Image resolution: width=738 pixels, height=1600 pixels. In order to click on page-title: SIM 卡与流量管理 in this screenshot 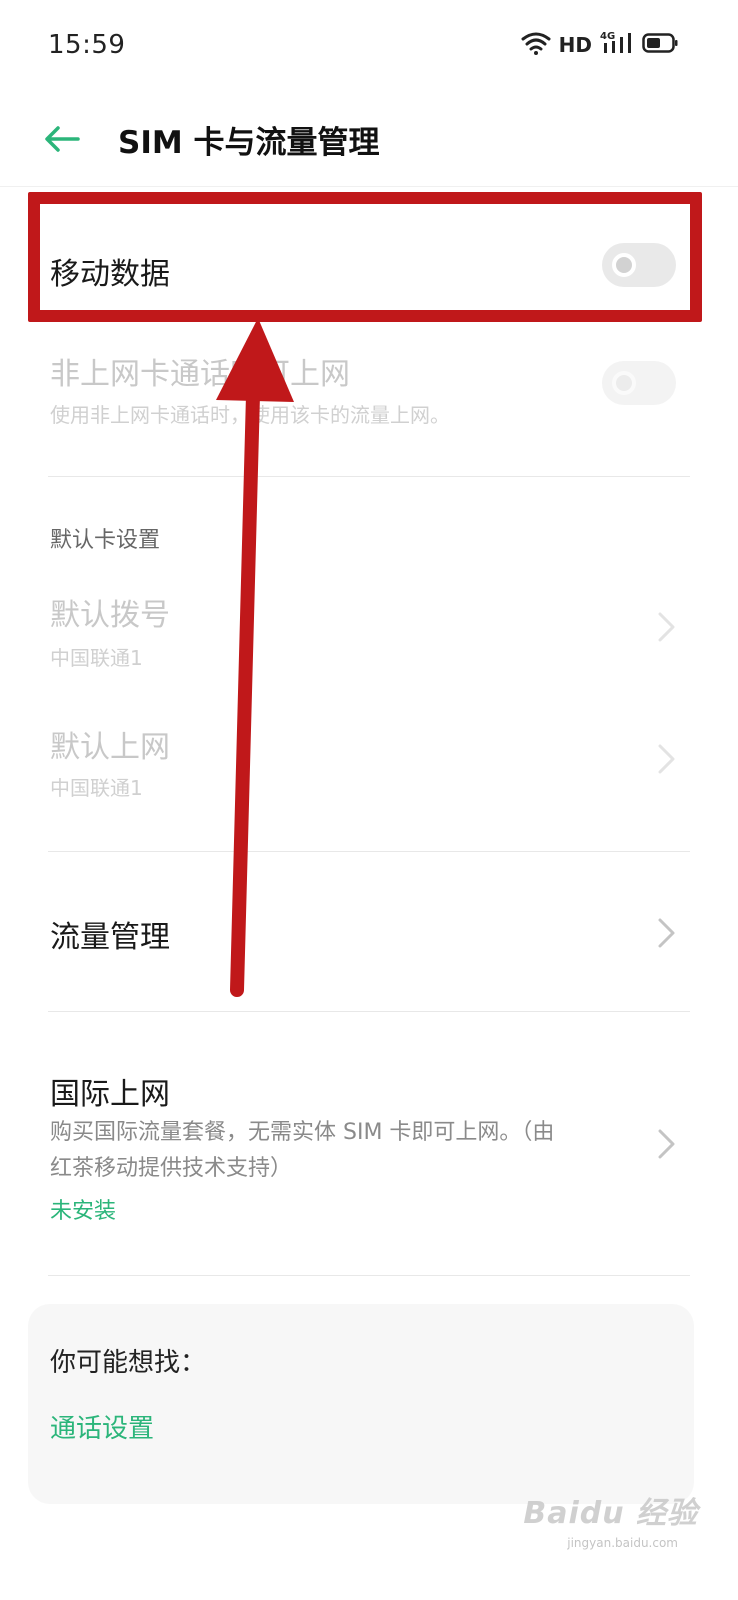, I will do `click(249, 143)`.